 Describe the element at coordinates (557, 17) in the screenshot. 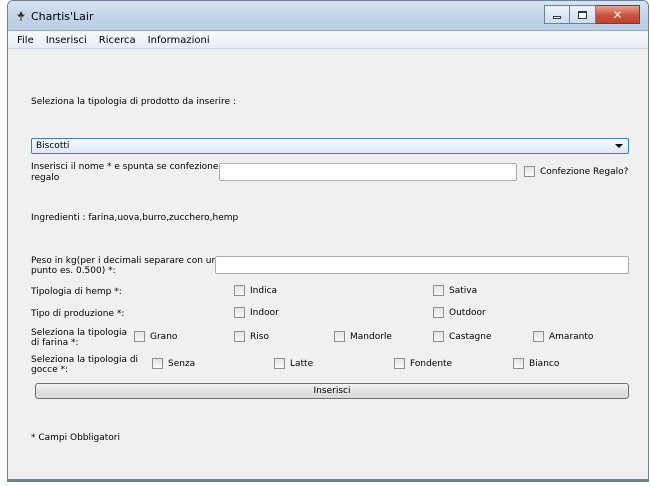

I see `minimize-icon` at that location.